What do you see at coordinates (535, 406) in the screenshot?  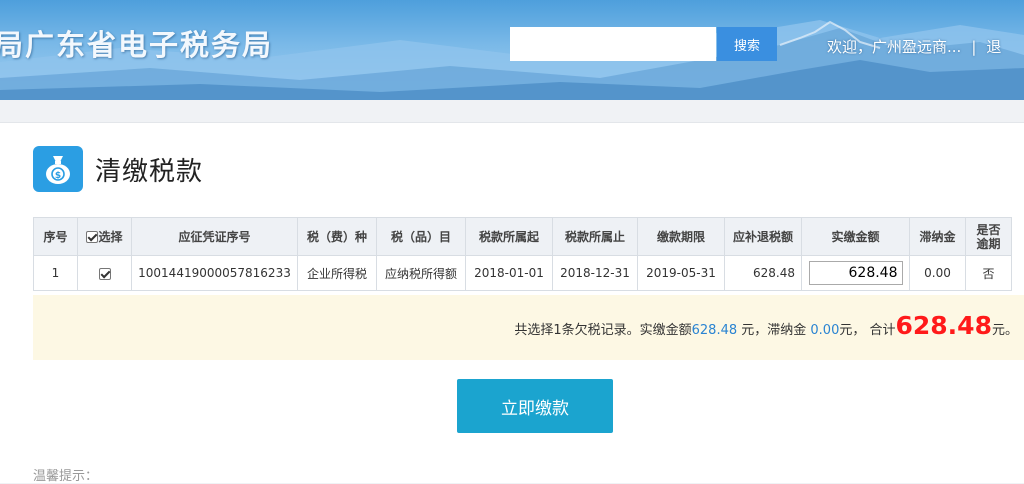 I see `pay-now-button: 立即缴款` at bounding box center [535, 406].